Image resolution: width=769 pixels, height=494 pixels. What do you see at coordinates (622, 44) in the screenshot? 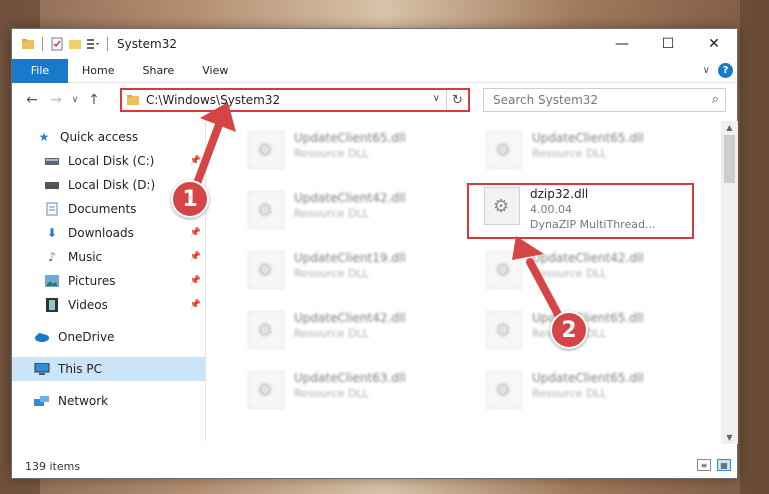
I see `minimize-button: —` at bounding box center [622, 44].